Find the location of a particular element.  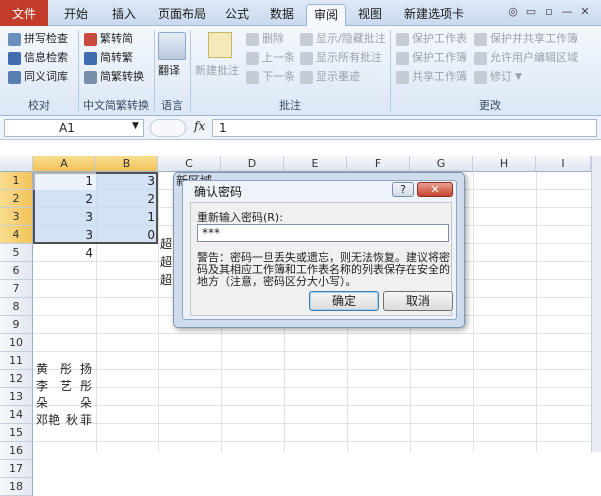

show-ink-button: 显示墨迹 is located at coordinates (330, 77).